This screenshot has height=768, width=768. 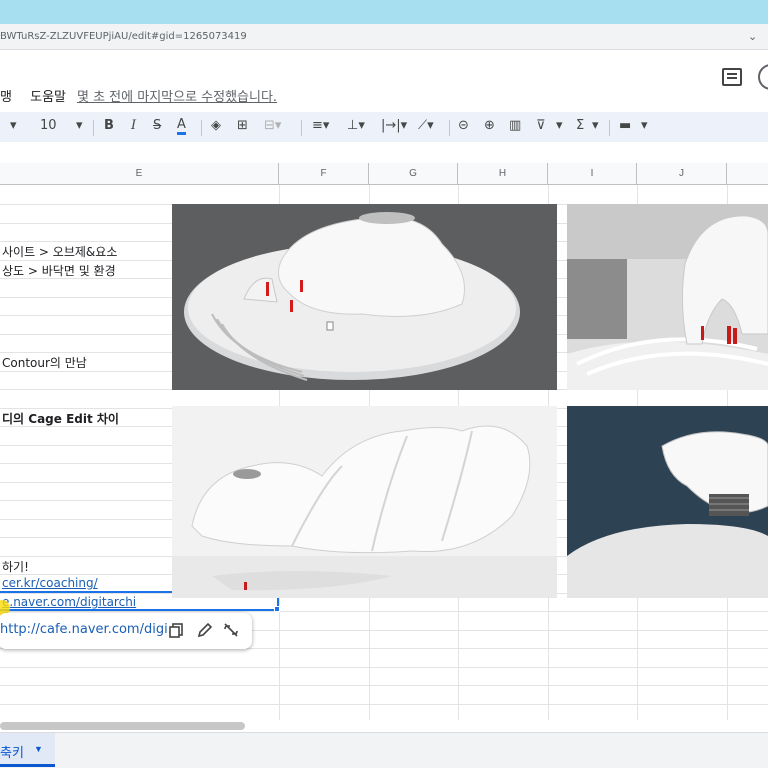 I want to click on text-rotation-icon: ⟋▾, so click(x=426, y=125).